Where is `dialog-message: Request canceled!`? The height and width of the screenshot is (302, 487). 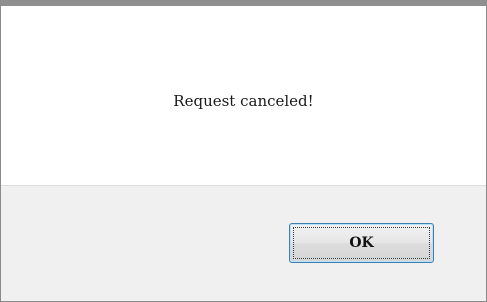
dialog-message: Request canceled! is located at coordinates (243, 101).